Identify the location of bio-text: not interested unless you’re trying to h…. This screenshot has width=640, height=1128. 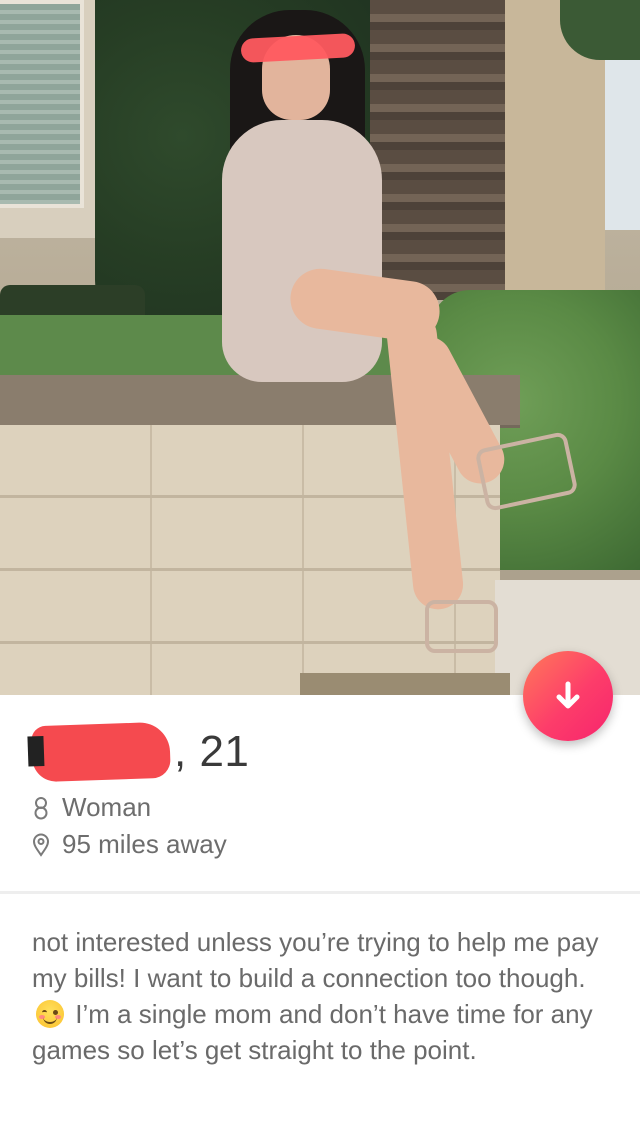
(315, 960).